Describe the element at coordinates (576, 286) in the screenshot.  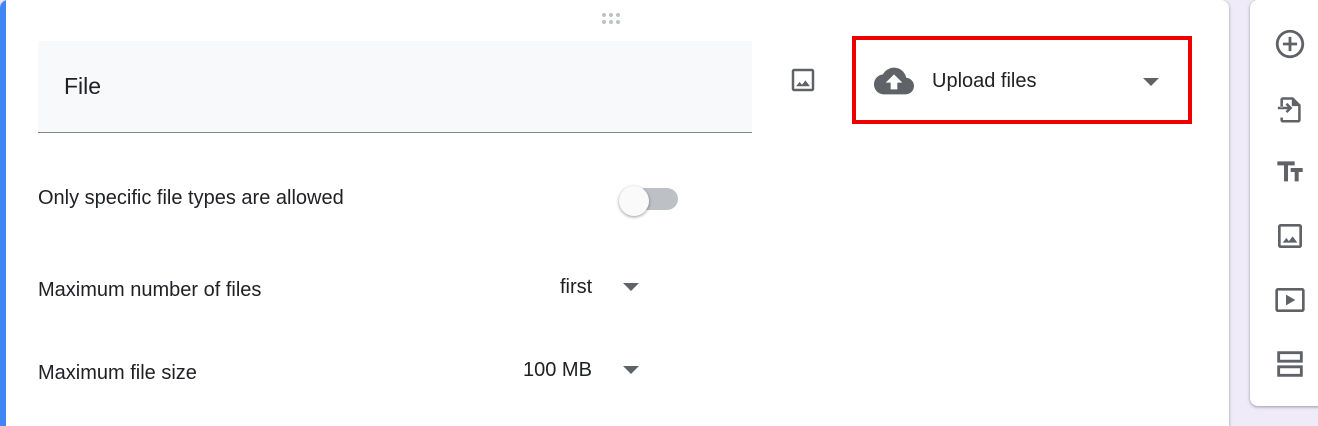
I see `max-files-value: first` at that location.